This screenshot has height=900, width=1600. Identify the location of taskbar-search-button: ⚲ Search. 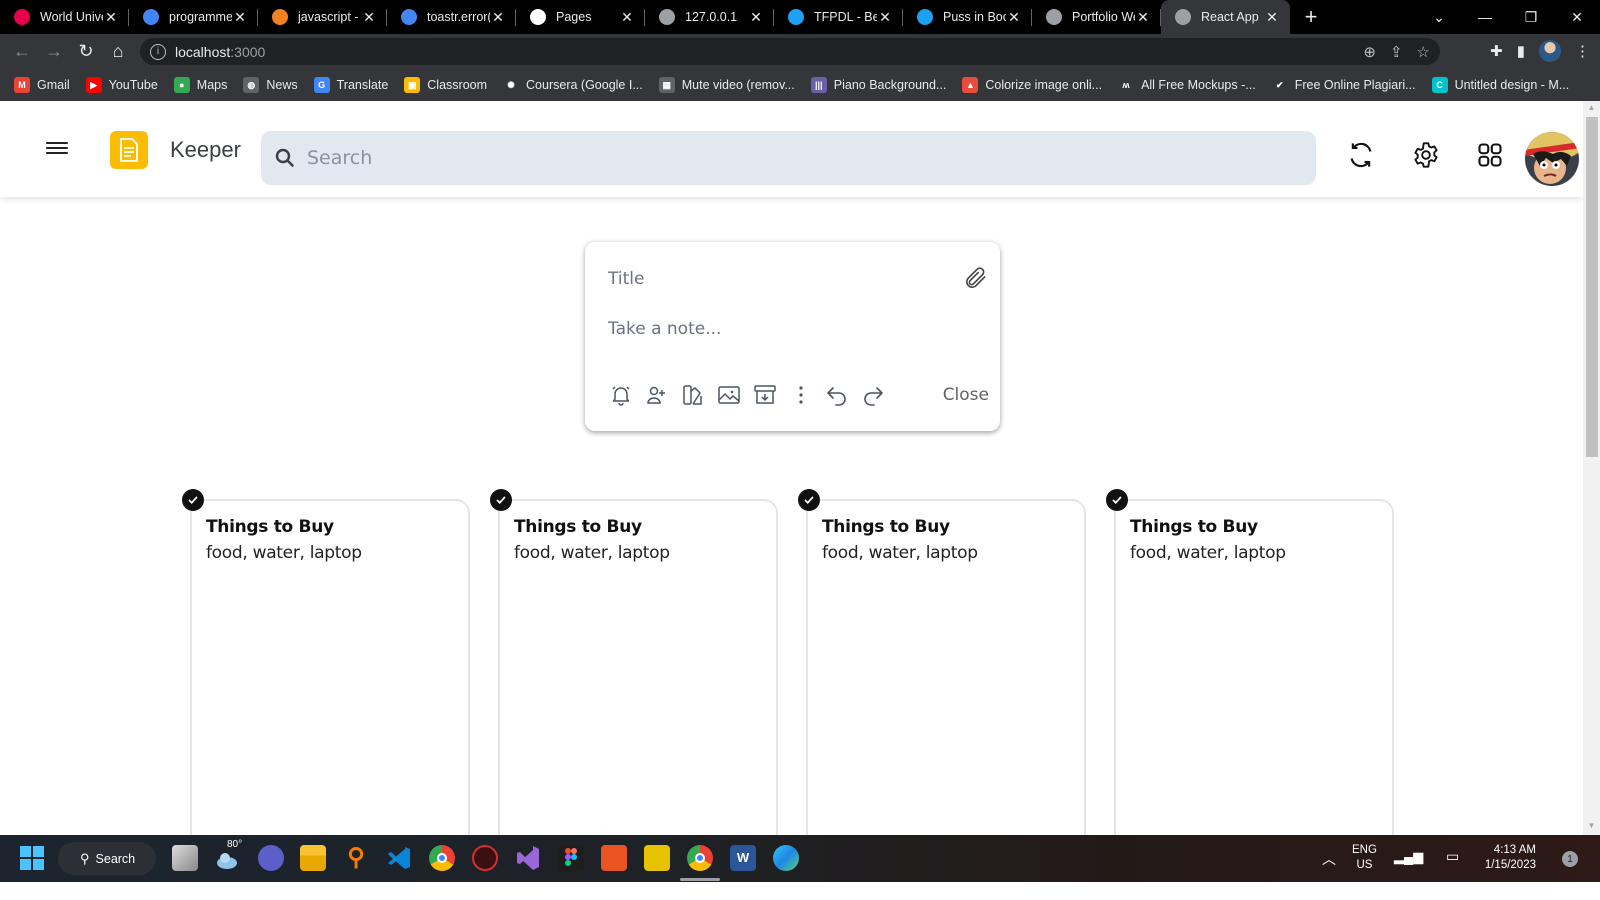
(107, 858).